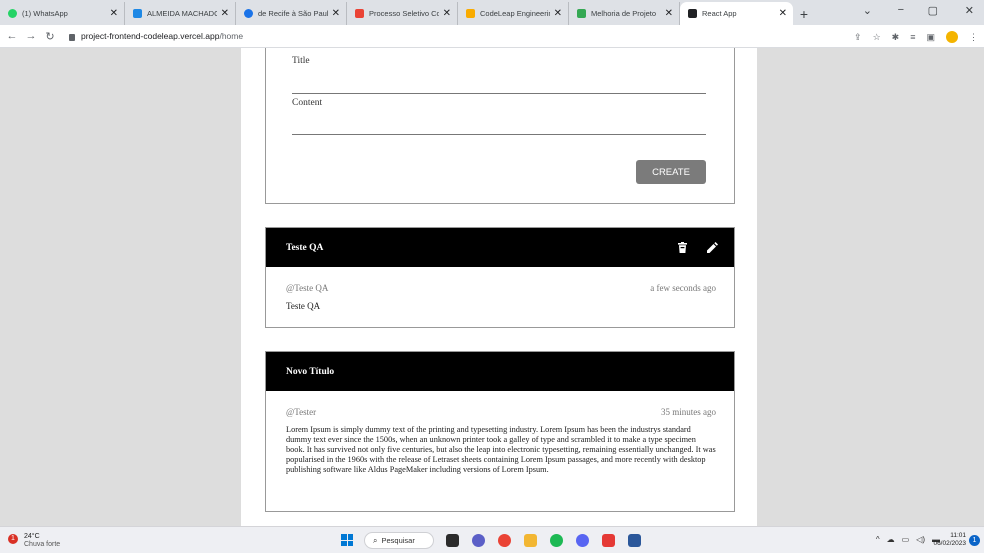 The image size is (984, 553). I want to click on bookmark-star-icon: ☆, so click(877, 37).